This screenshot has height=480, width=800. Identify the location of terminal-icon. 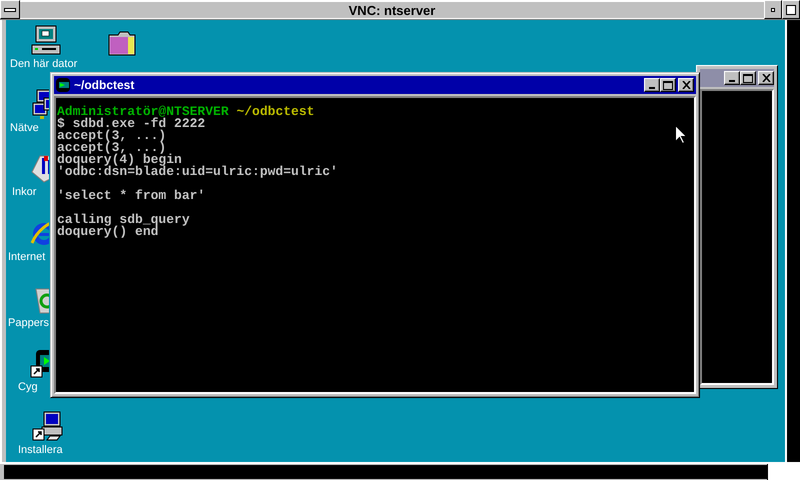
(63, 85).